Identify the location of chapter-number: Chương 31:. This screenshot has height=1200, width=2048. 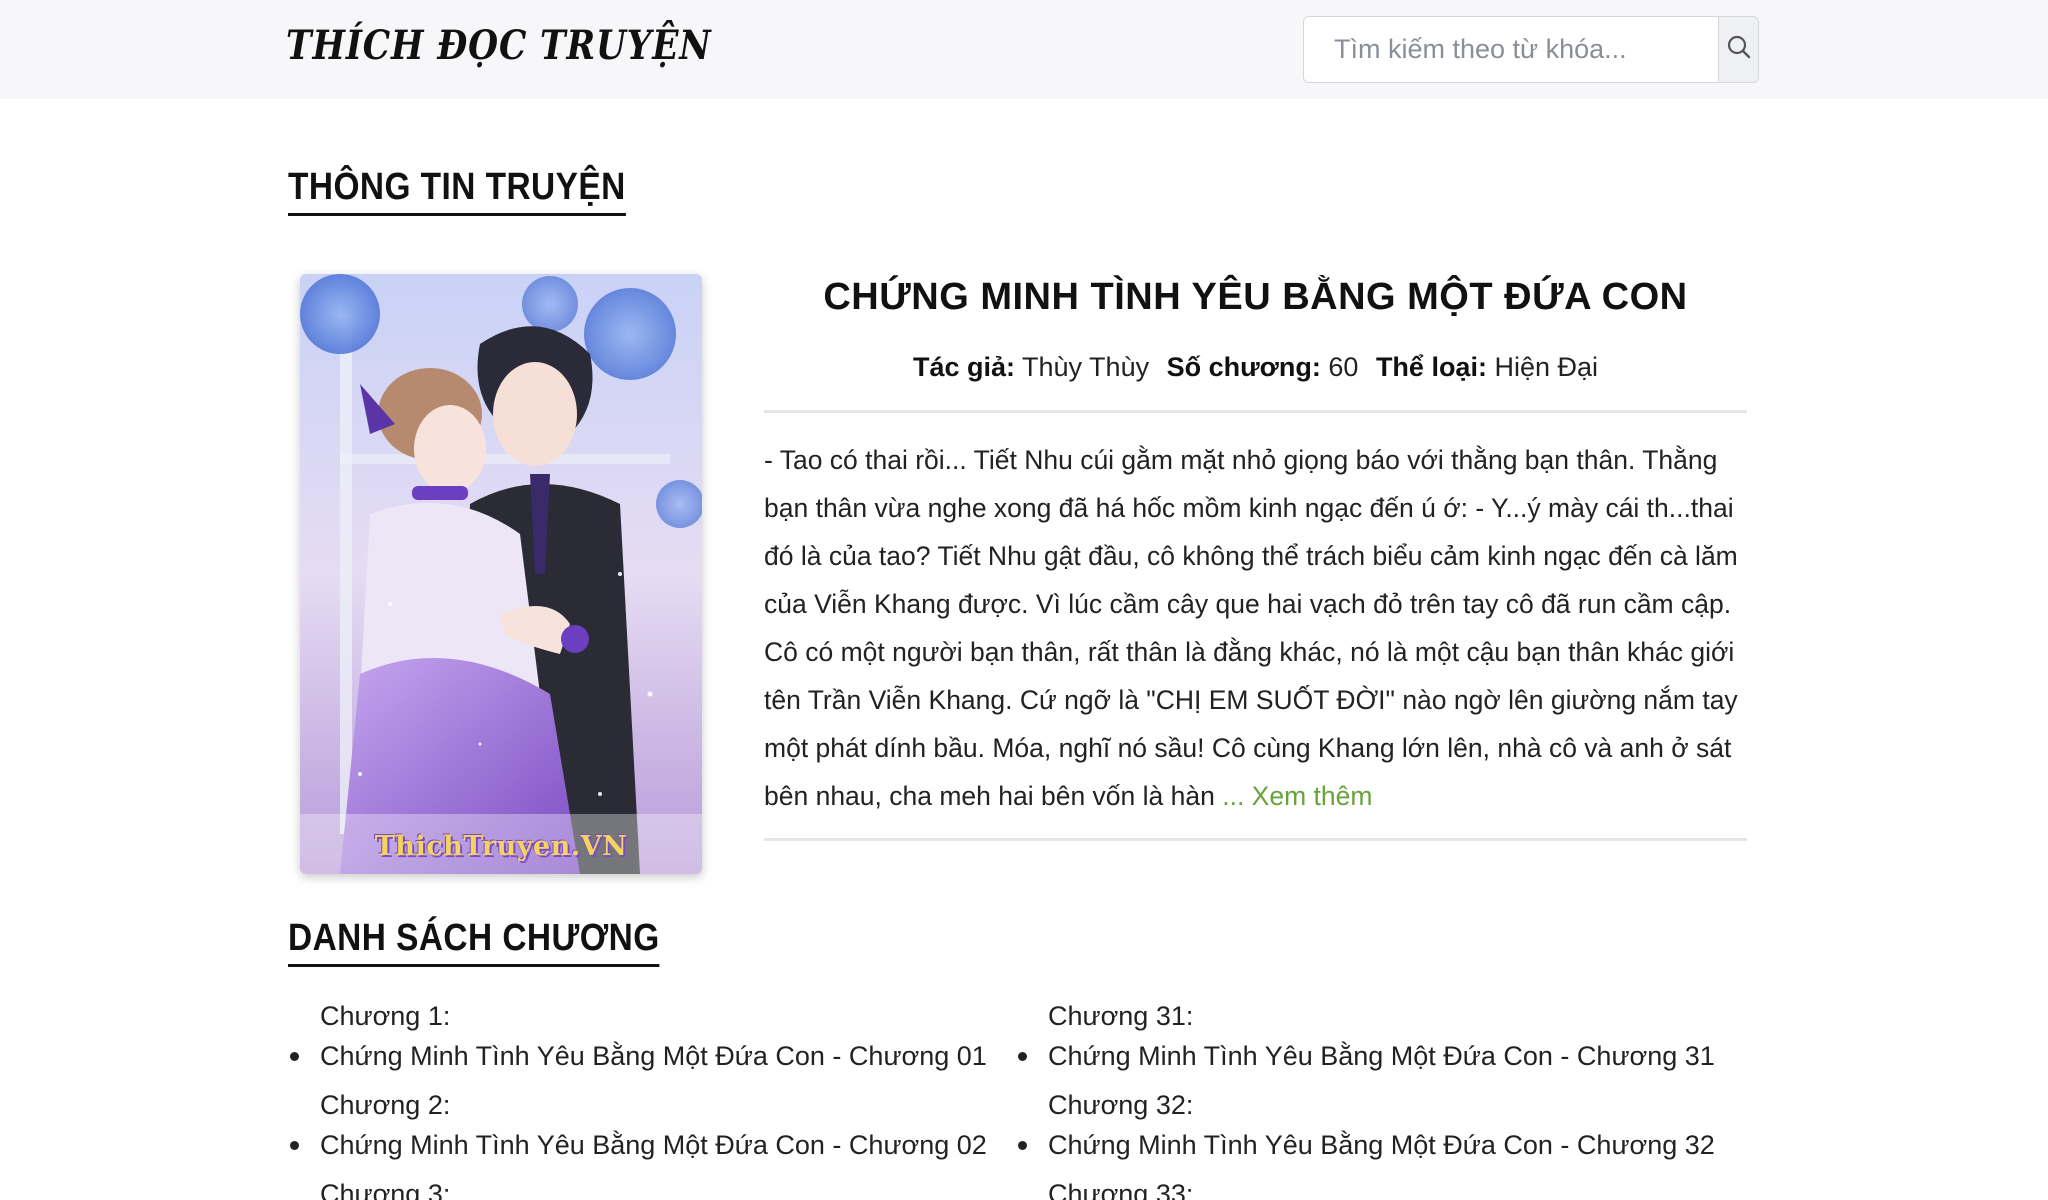
(1121, 1016).